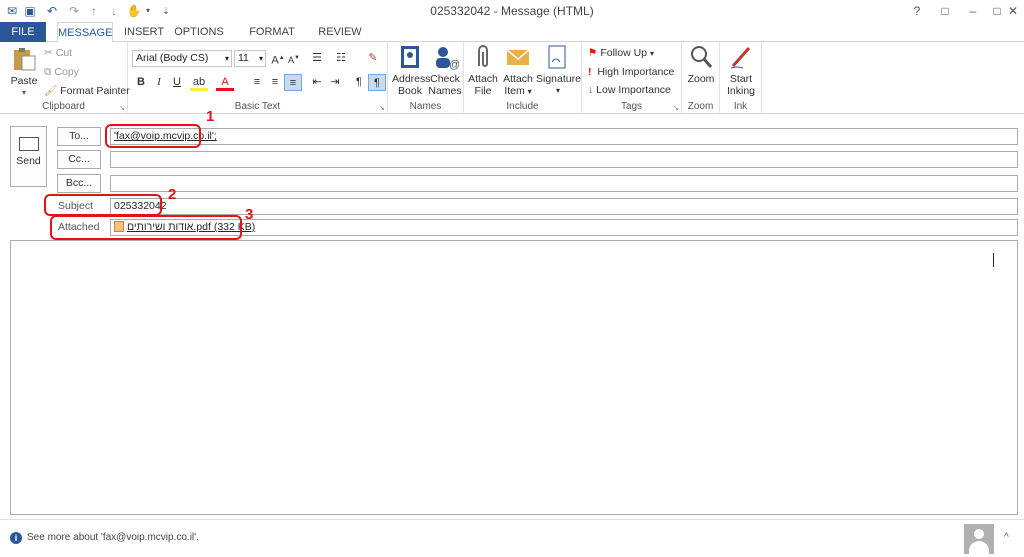 This screenshot has width=1024, height=557. I want to click on attach-item-button: Attach Item ▾, so click(518, 71).